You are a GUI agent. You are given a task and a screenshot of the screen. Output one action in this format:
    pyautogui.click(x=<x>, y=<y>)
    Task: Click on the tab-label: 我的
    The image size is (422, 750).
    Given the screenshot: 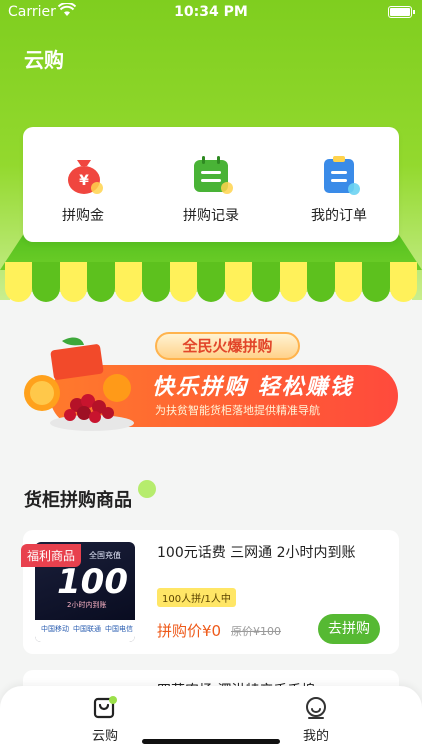 What is the action you would take?
    pyautogui.click(x=315, y=736)
    